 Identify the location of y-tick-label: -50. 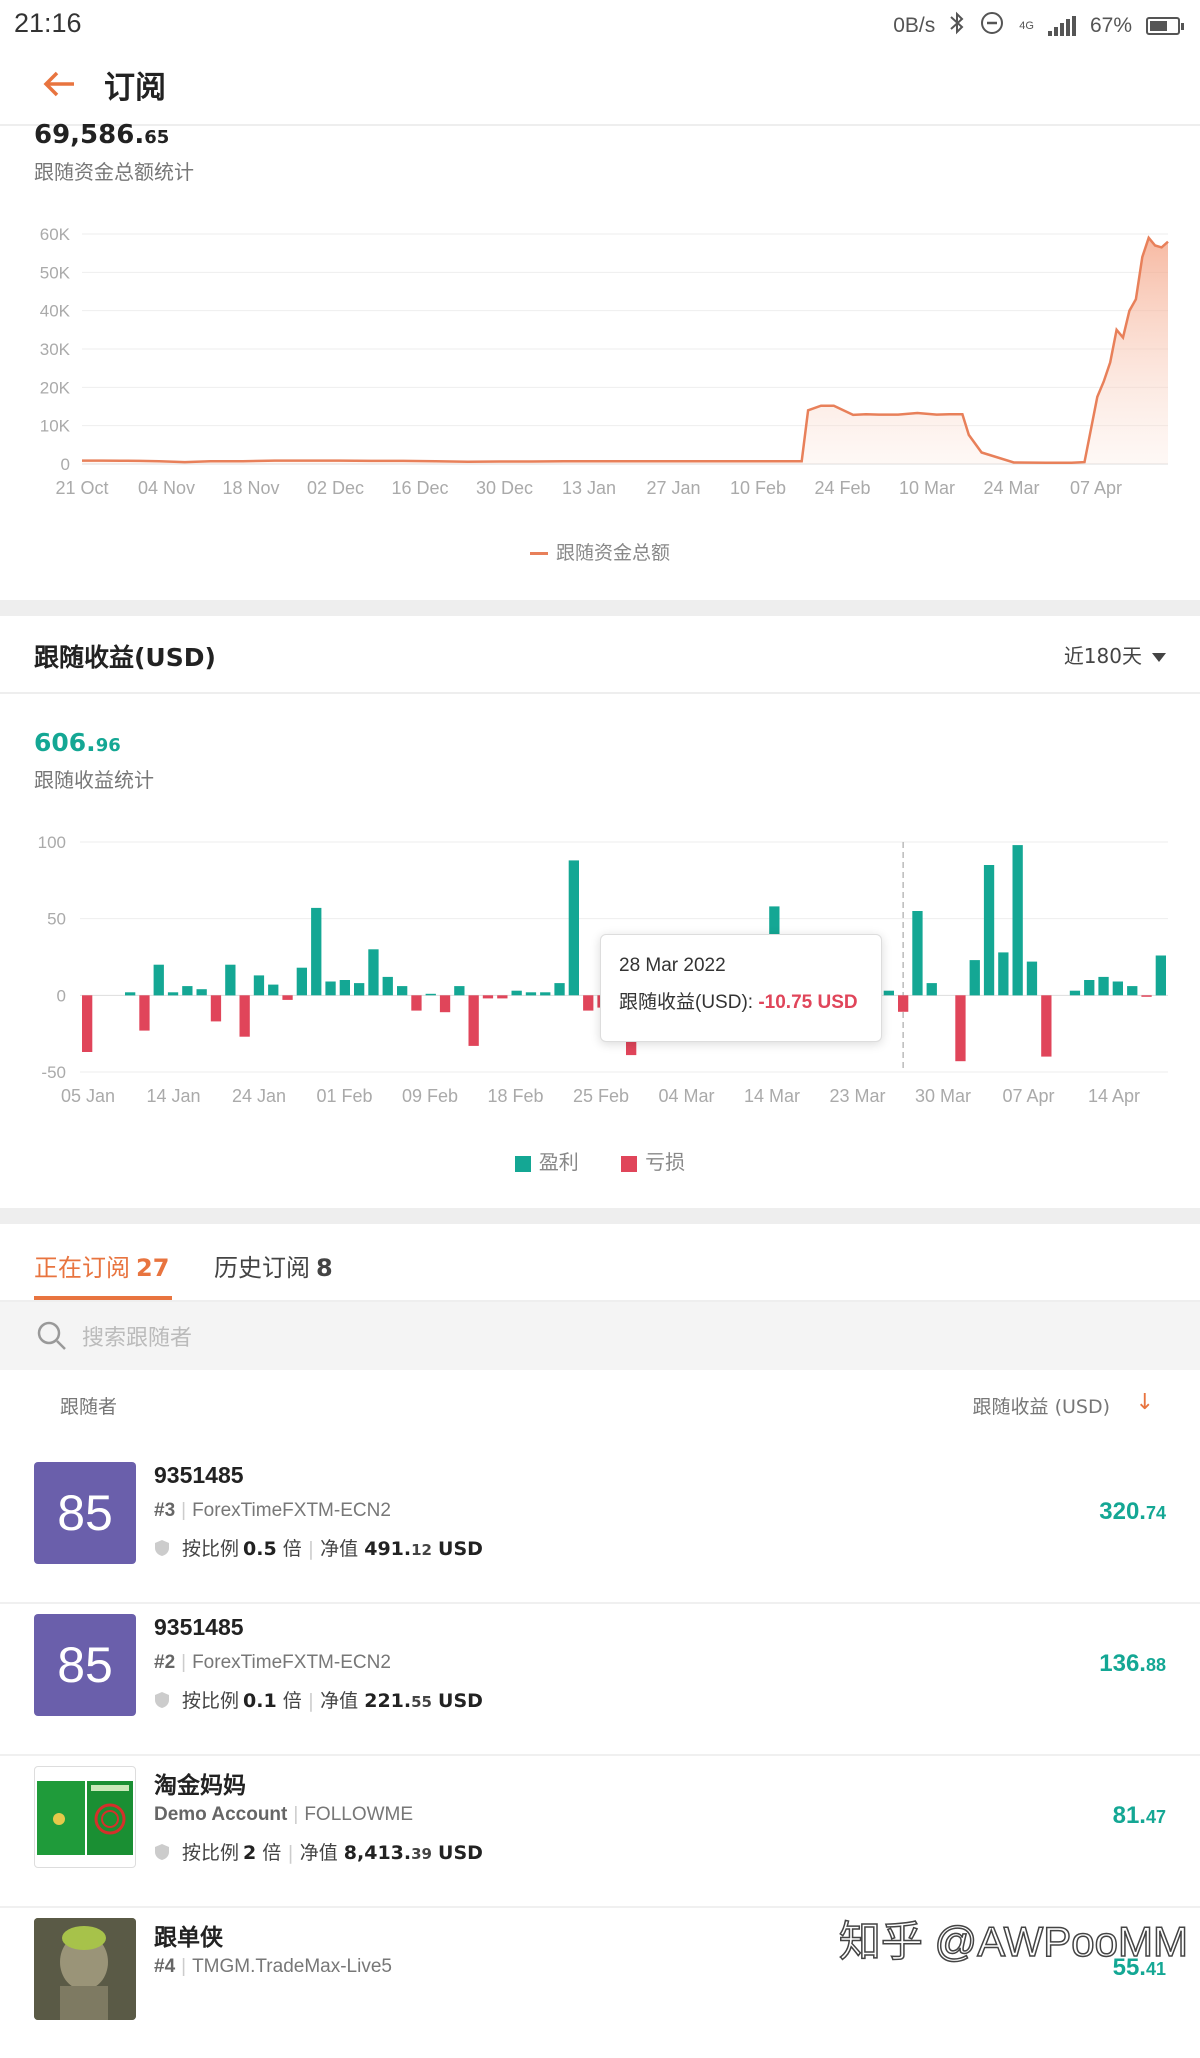
(53, 1072).